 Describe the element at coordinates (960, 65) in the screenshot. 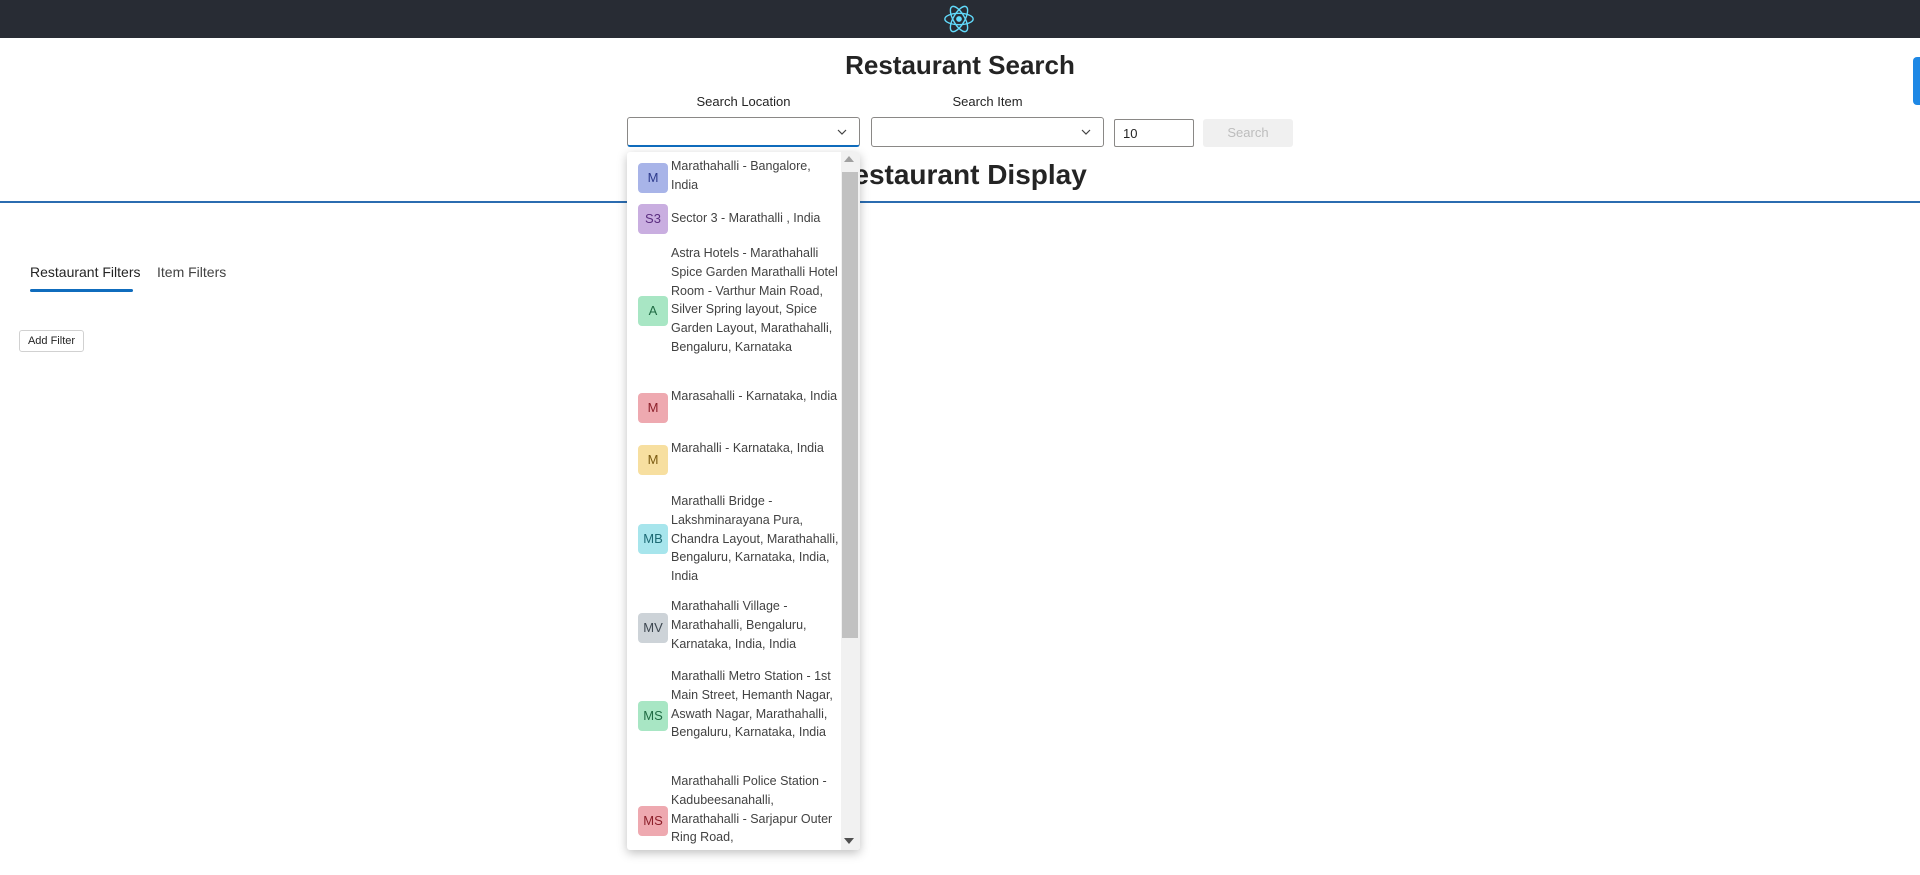

I see `page-title: Restaurant Search` at that location.